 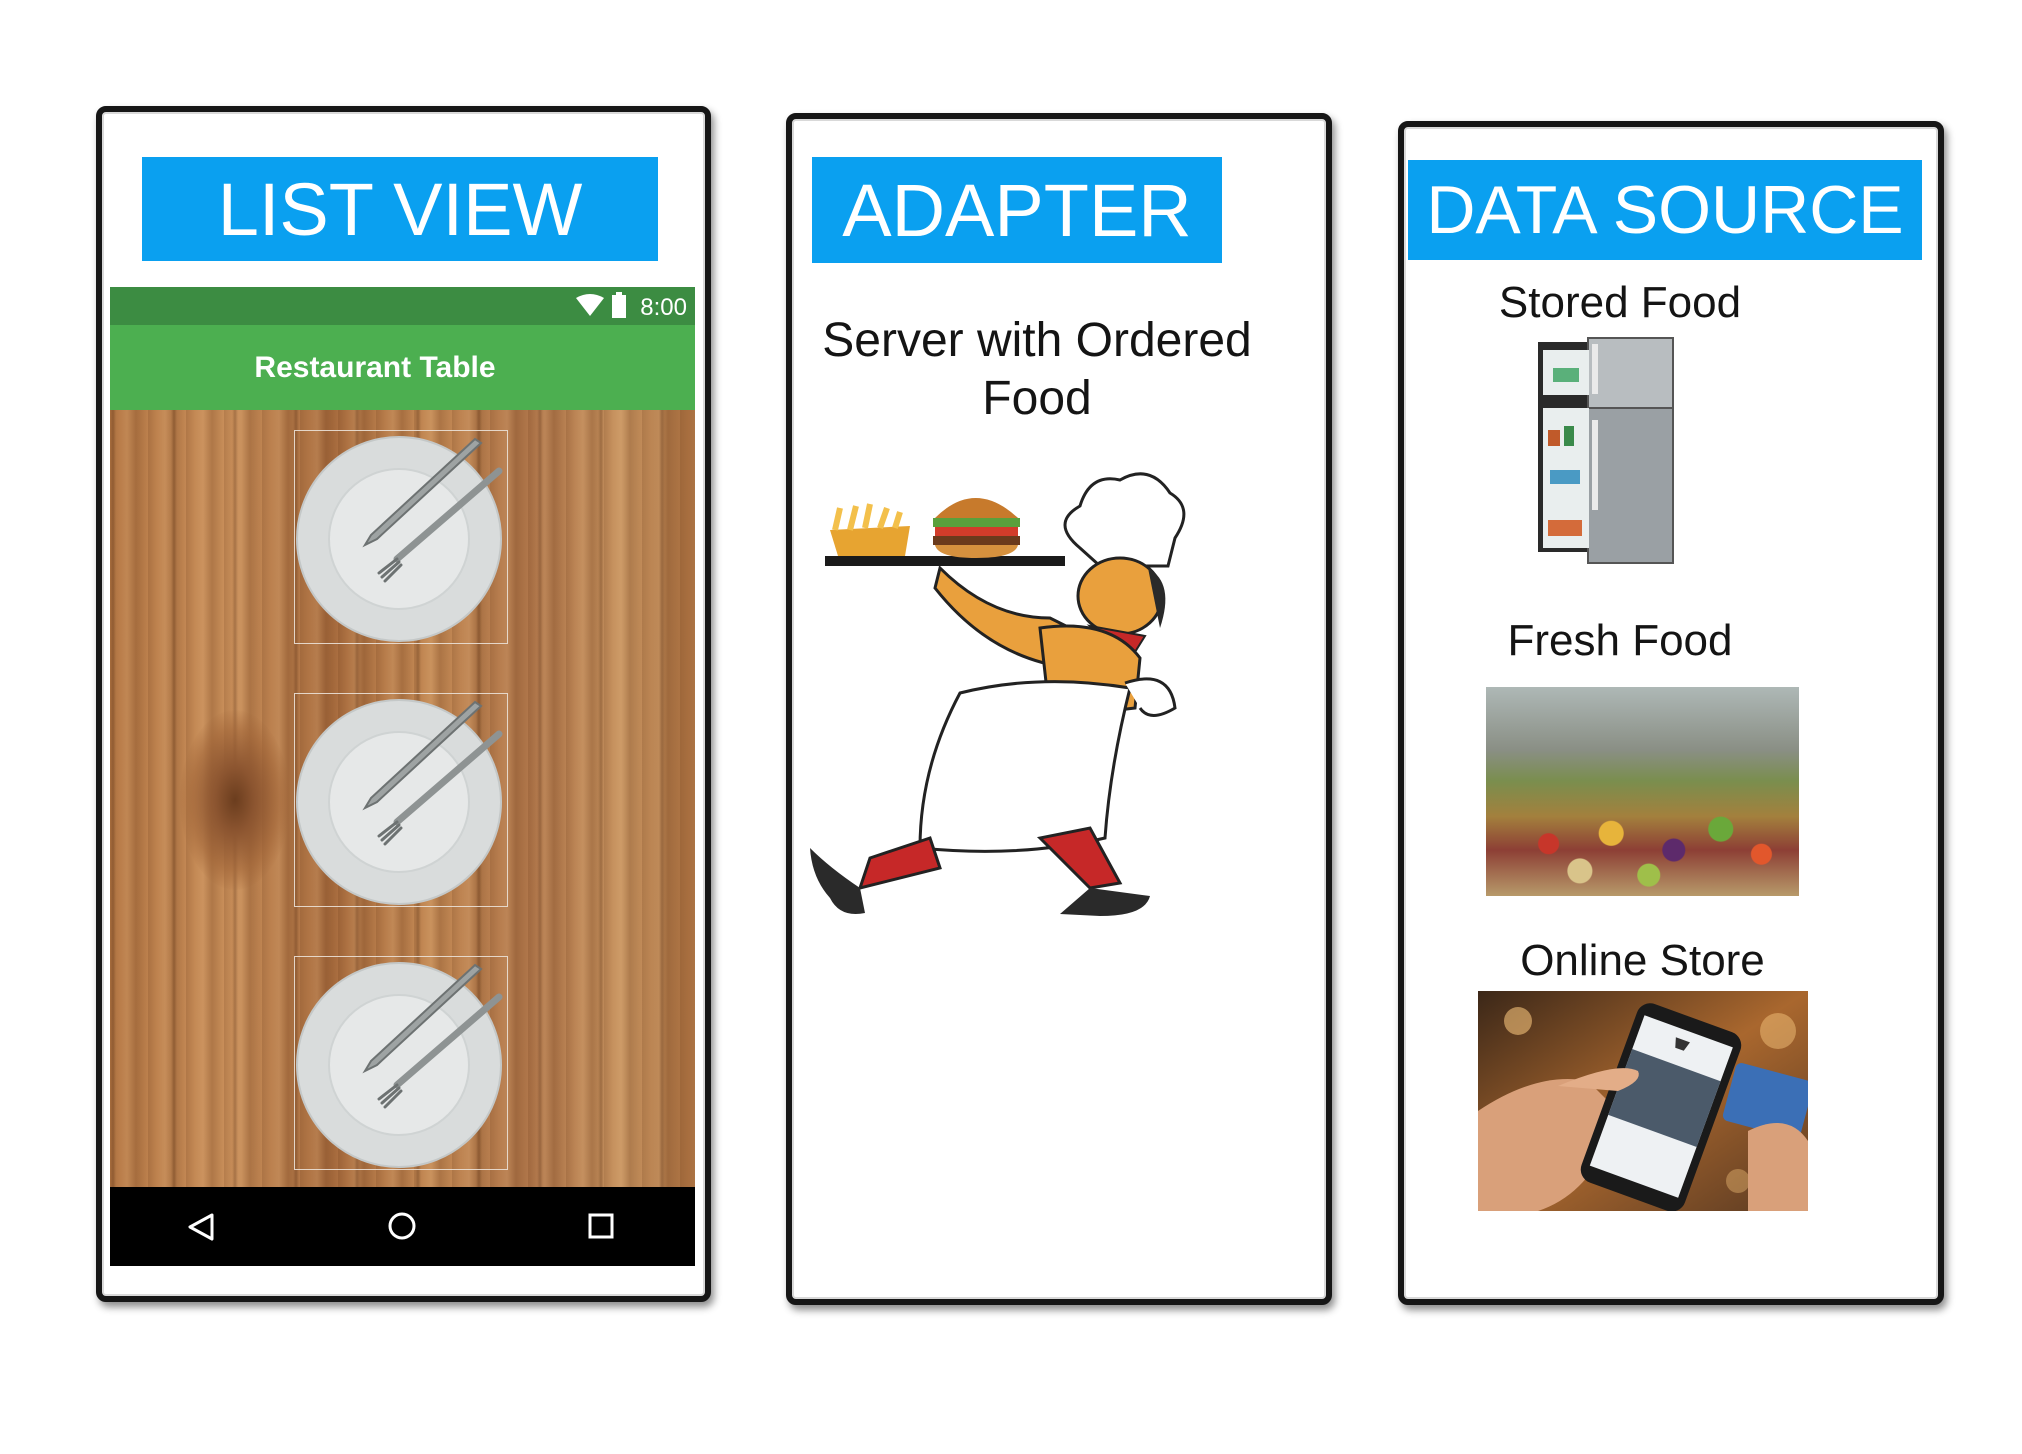 I want to click on wood-knot, so click(x=235, y=800).